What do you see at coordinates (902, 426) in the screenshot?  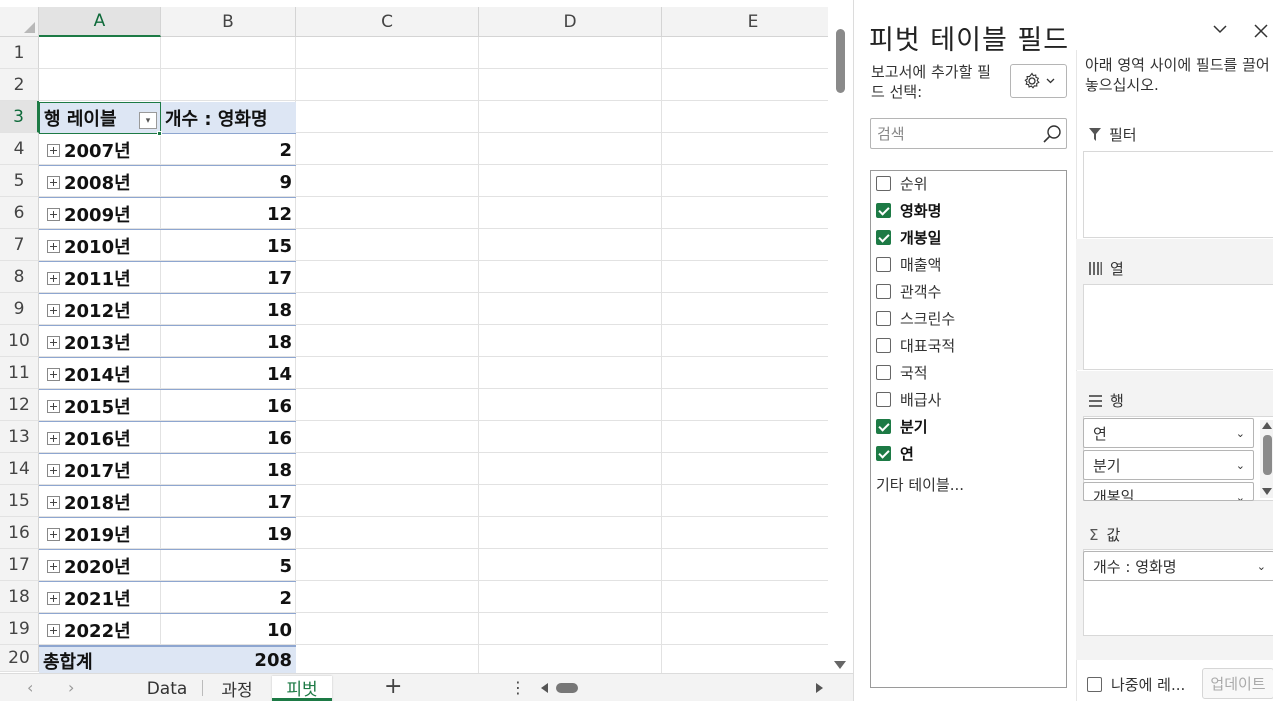 I see `field-item: 분기` at bounding box center [902, 426].